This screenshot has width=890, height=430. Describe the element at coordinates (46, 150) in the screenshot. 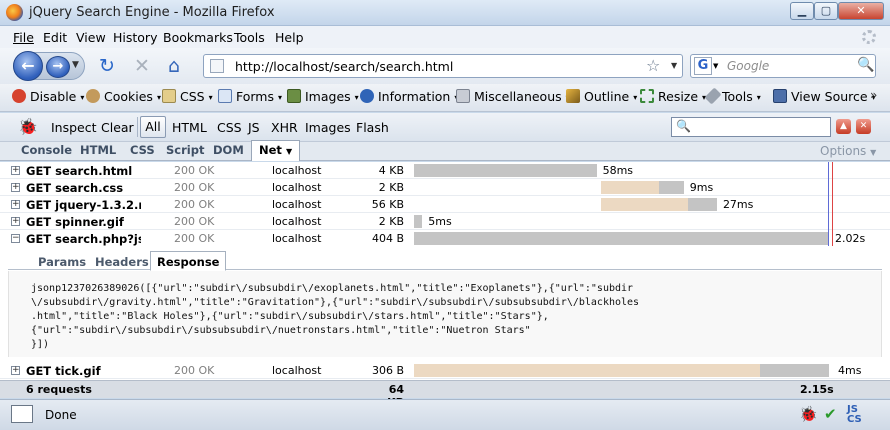

I see `tab-console: Console` at that location.